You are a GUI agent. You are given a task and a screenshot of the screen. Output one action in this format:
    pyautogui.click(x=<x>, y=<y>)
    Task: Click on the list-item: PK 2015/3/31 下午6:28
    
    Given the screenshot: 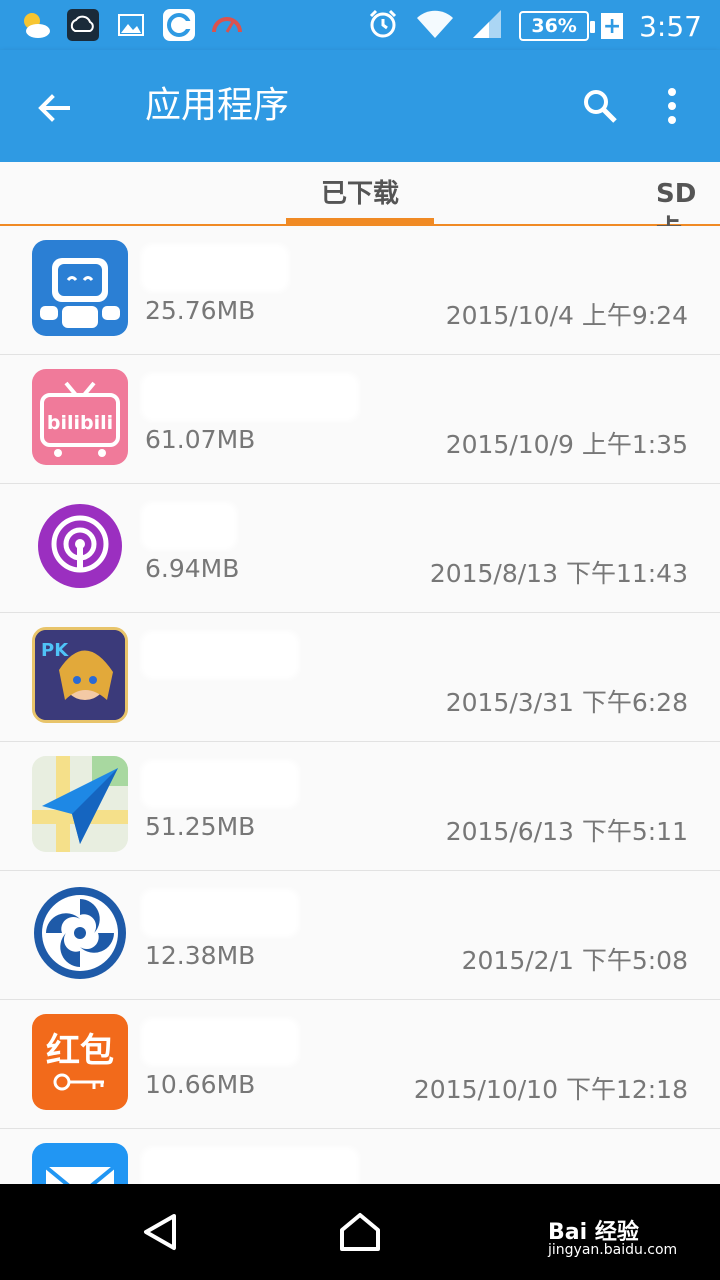 What is the action you would take?
    pyautogui.click(x=360, y=677)
    